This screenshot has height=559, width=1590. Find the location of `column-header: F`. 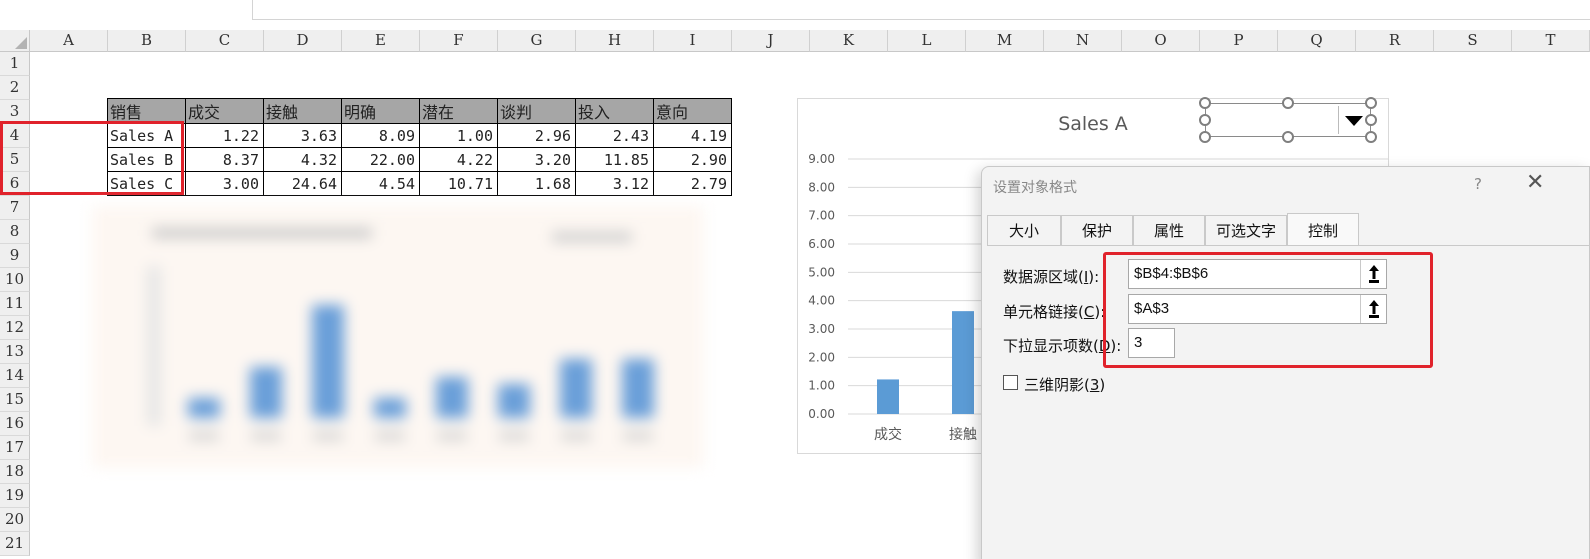

column-header: F is located at coordinates (459, 41).